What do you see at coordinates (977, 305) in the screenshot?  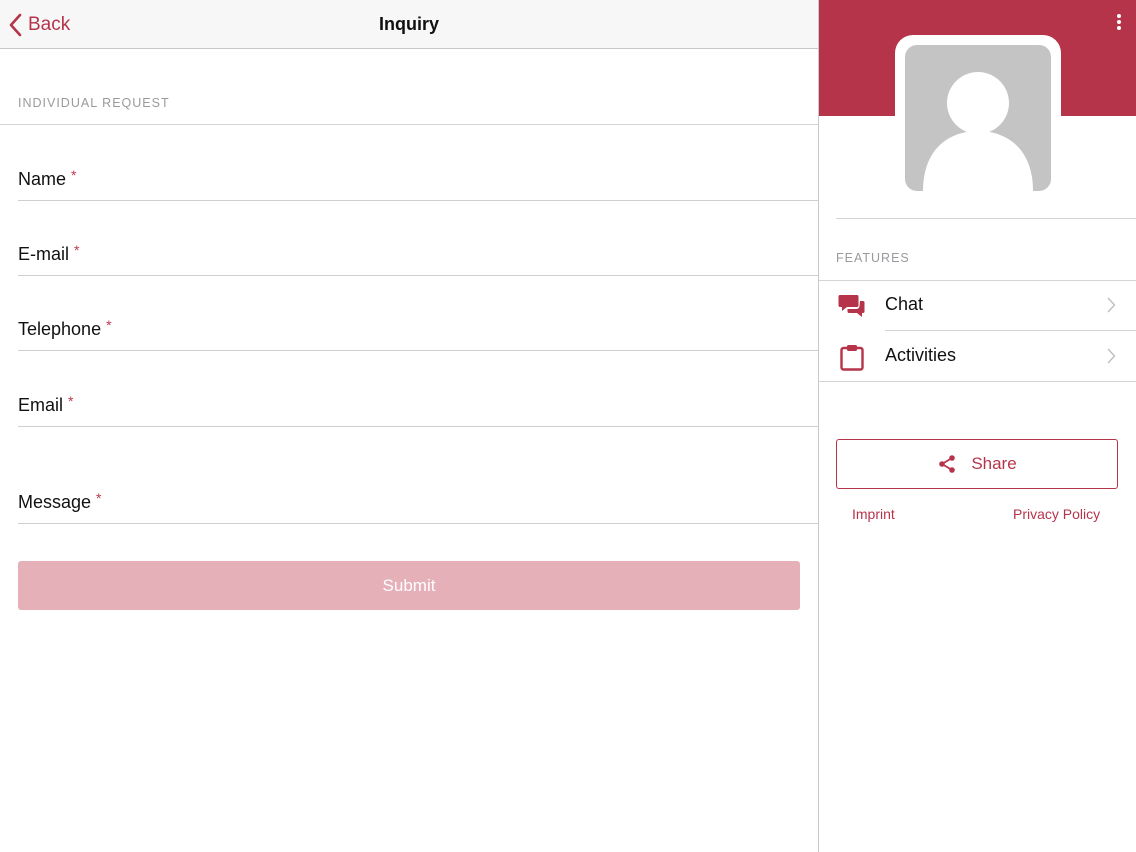 I see `sidebar-item-chat: Chat` at bounding box center [977, 305].